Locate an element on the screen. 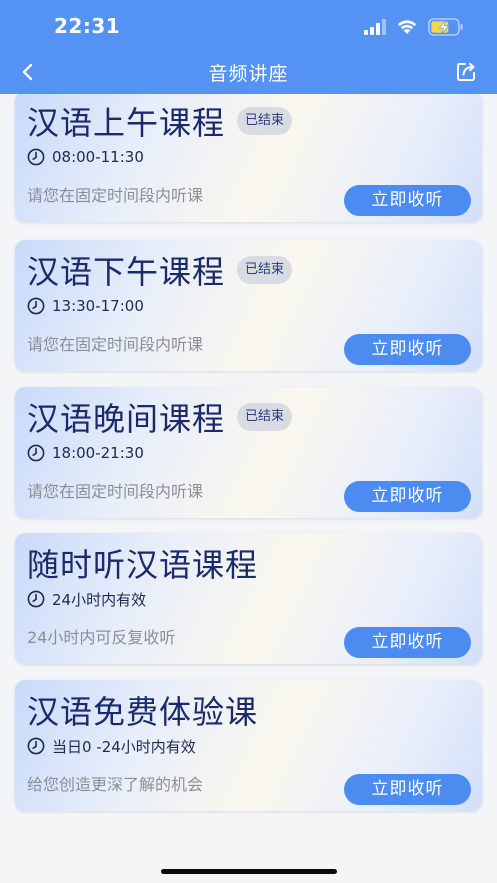 The image size is (497, 883). course-title-row: 汉语下午课程 已结束 is located at coordinates (160, 270).